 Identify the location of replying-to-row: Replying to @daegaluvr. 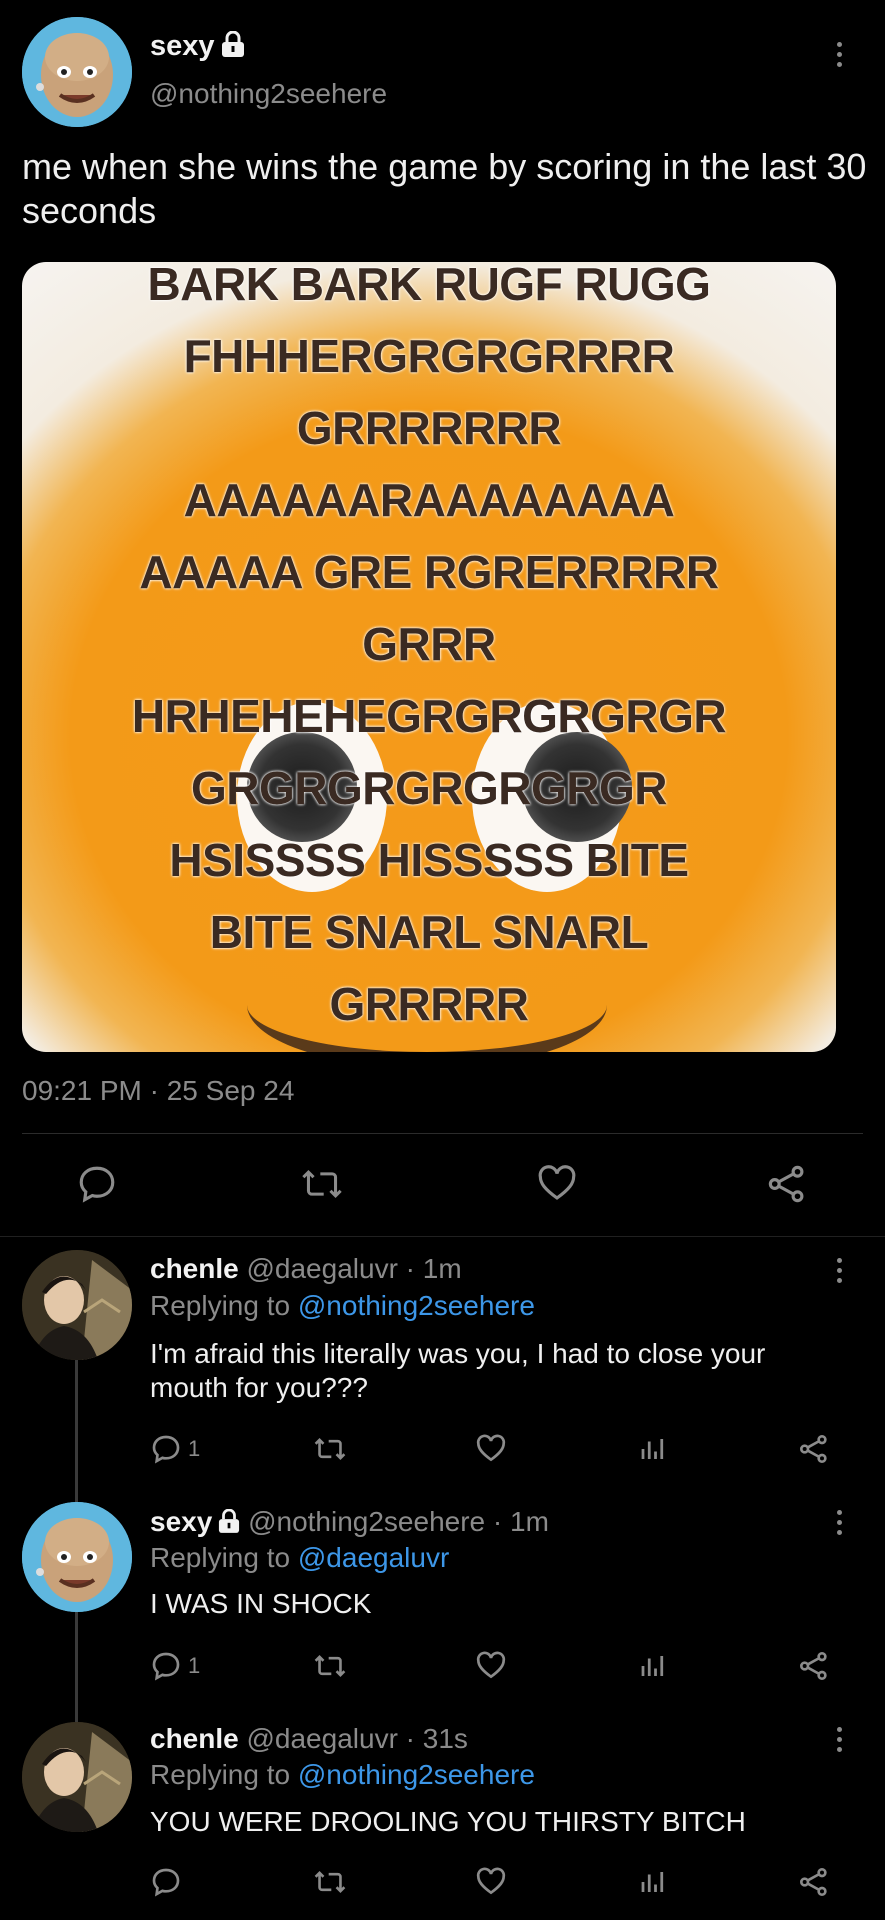
(299, 1558).